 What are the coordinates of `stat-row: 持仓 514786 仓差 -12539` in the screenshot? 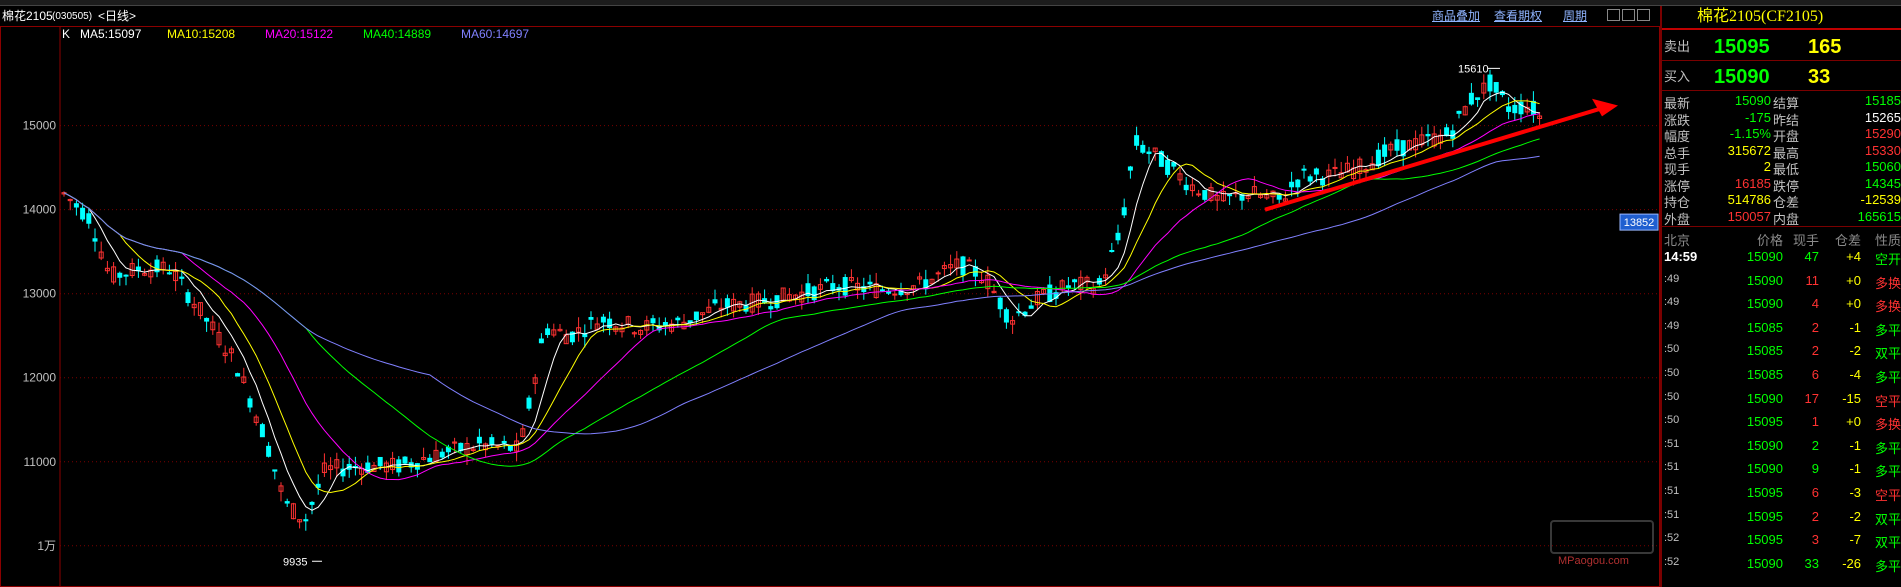 It's located at (1781, 200).